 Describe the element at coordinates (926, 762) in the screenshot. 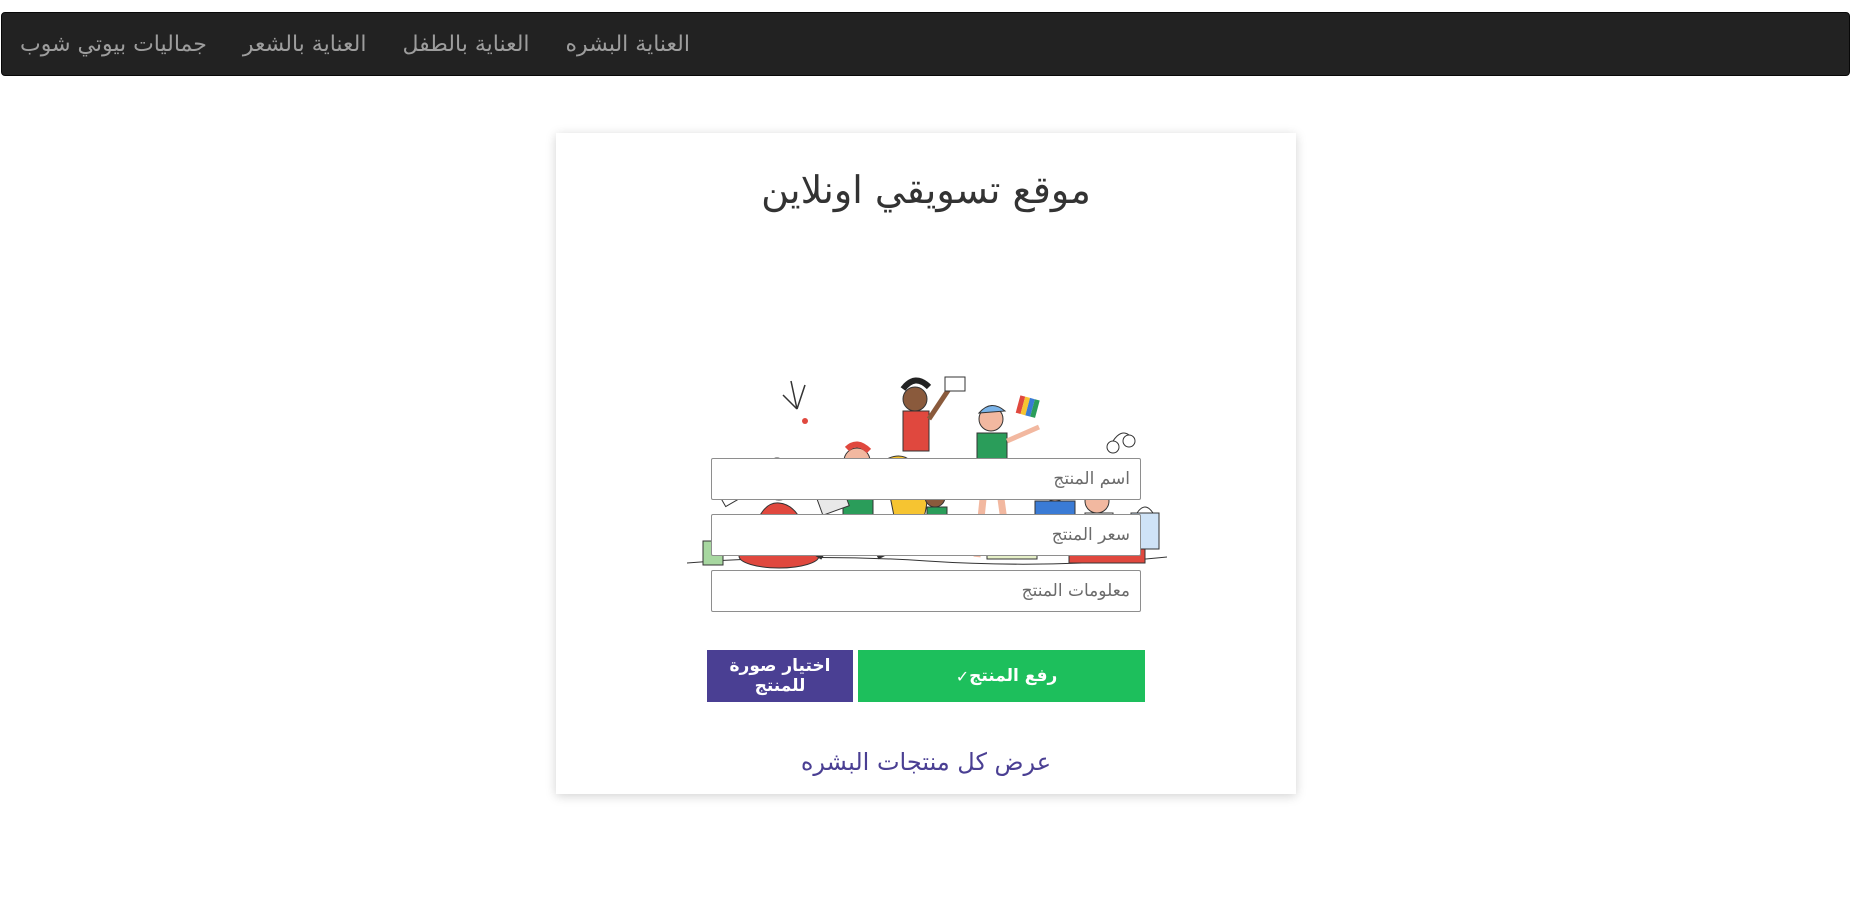

I see `view-all-skin-products-link: عرض كل منتجات البشره` at that location.